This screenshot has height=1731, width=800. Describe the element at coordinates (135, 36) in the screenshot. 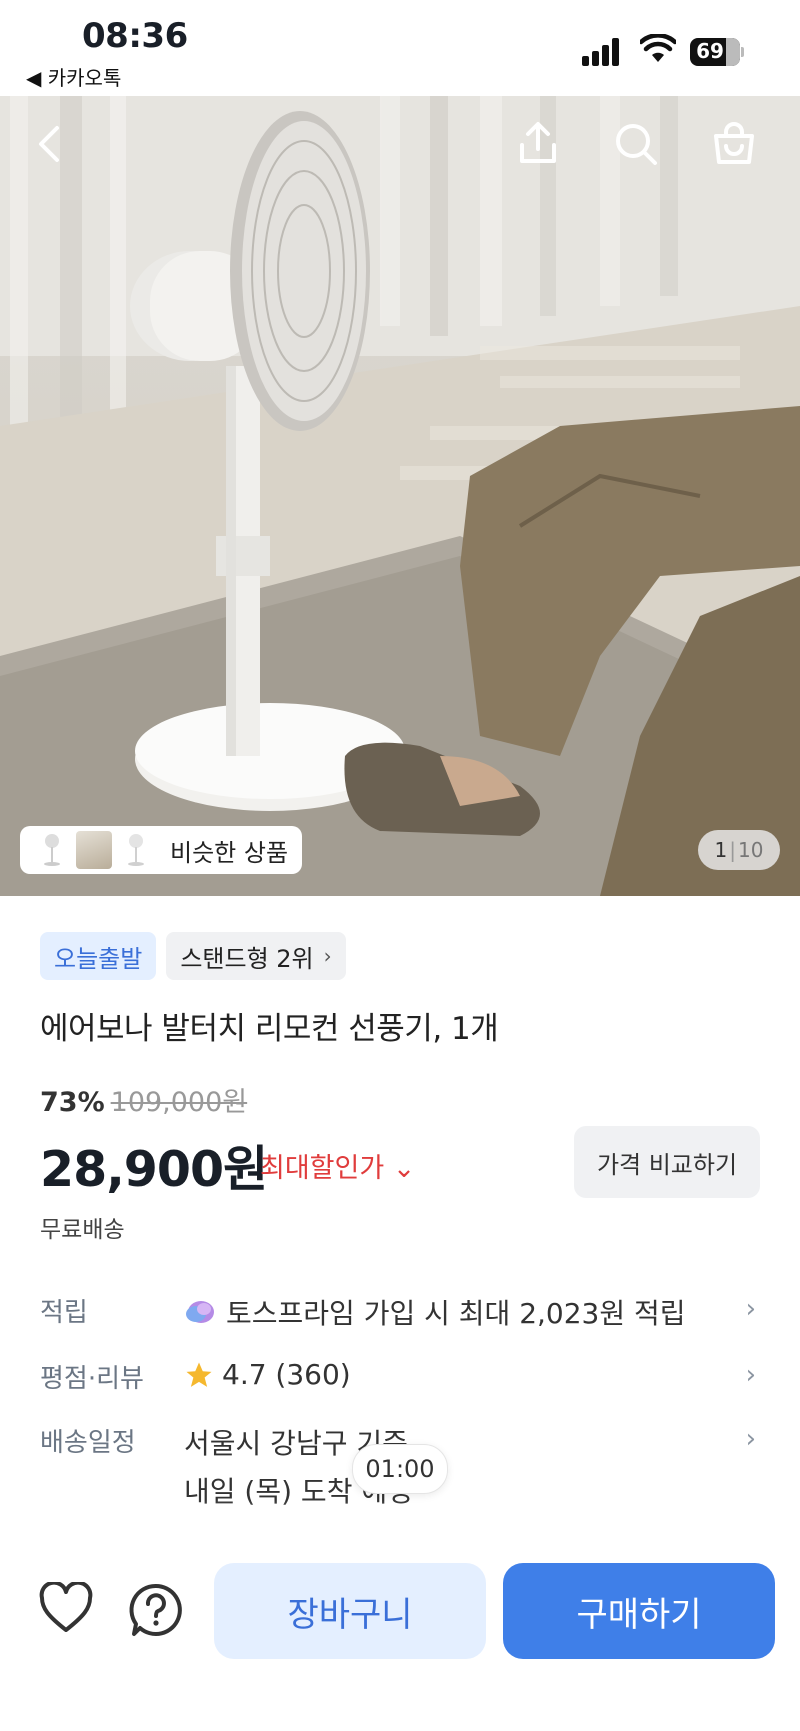

I see `status-time: 08:36` at that location.